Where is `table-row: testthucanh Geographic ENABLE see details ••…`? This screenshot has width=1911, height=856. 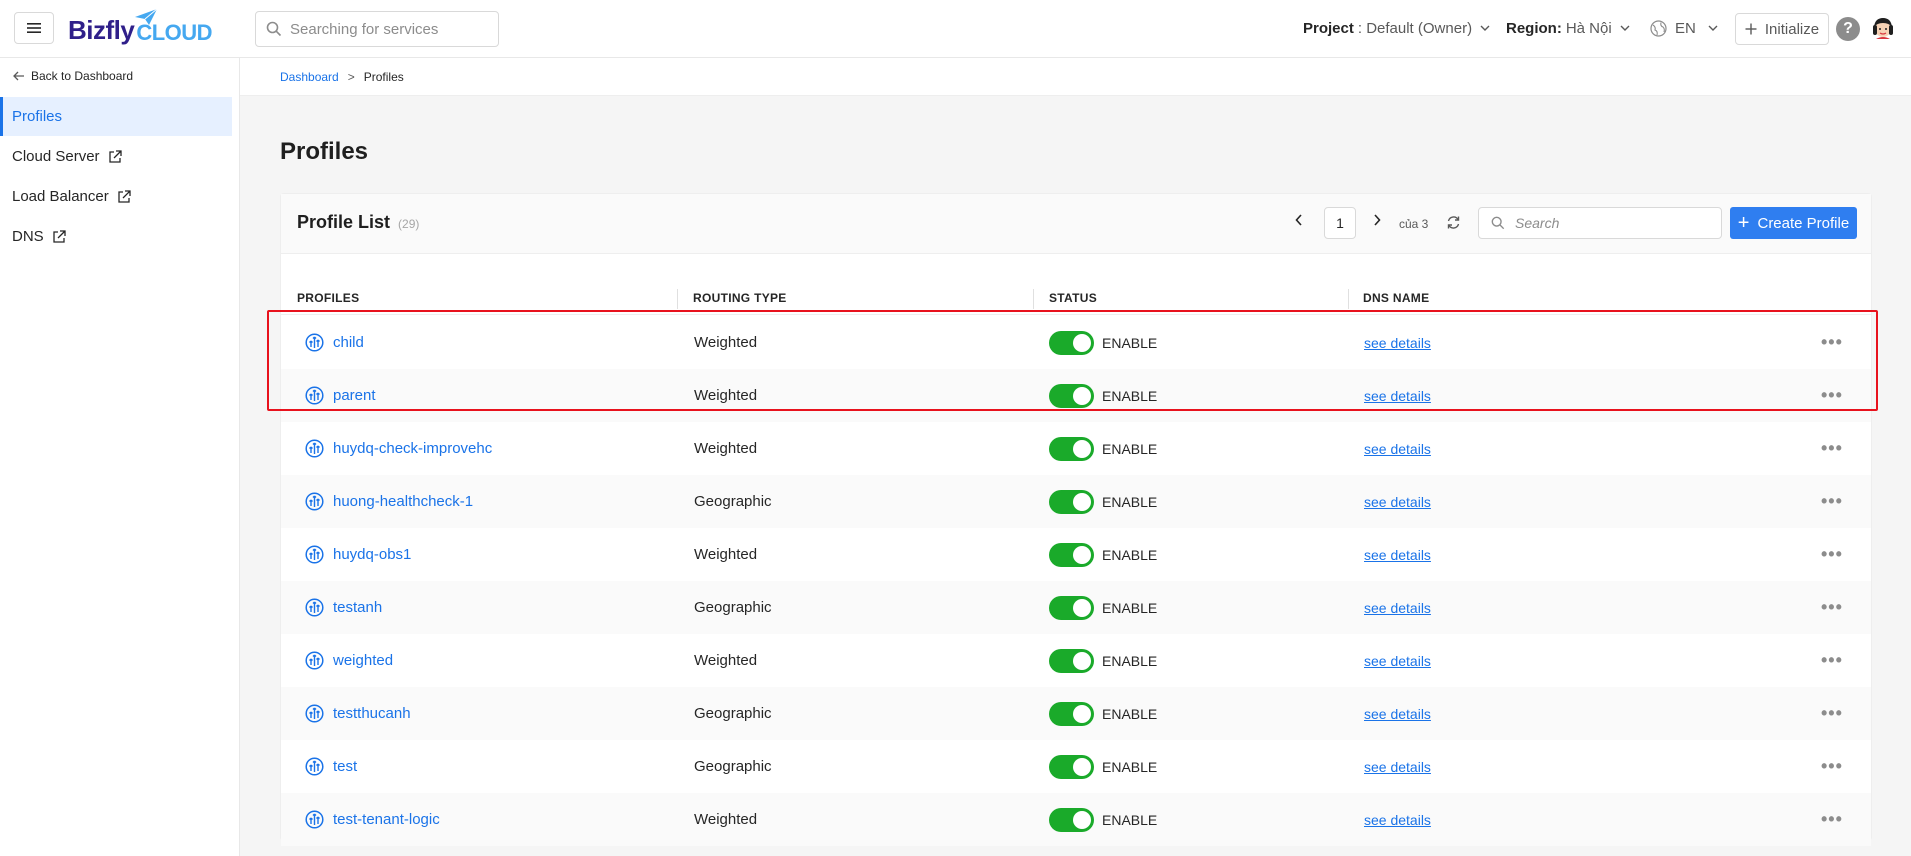 table-row: testthucanh Geographic ENABLE see details ••… is located at coordinates (1076, 713).